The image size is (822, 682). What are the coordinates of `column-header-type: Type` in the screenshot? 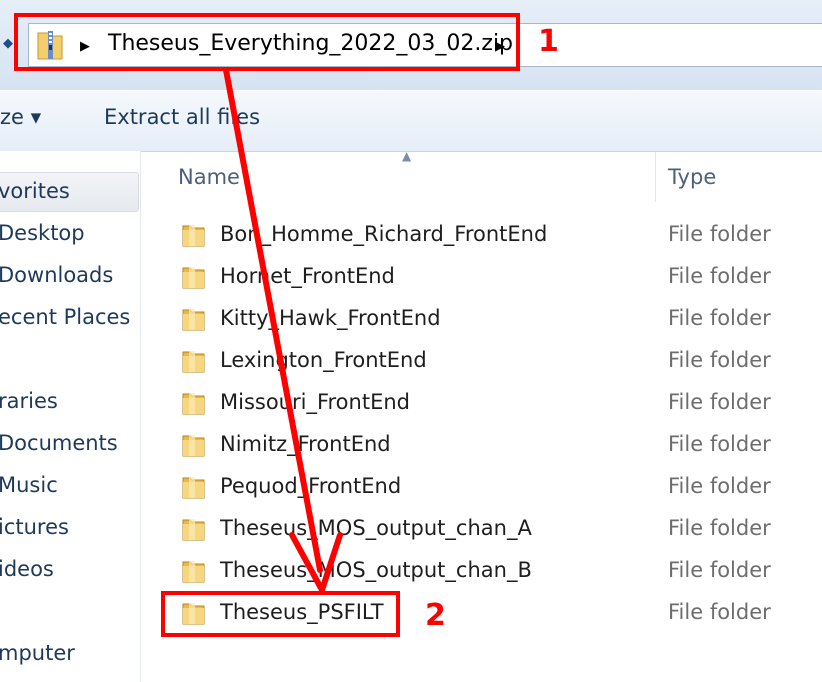 It's located at (692, 177).